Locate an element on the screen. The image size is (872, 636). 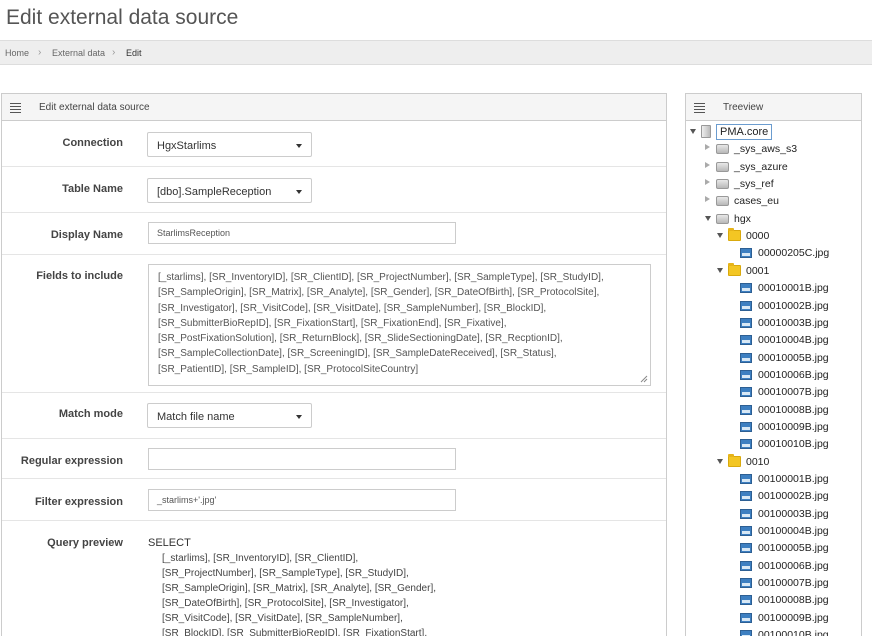
tree-node-file: 00100009B.jpg is located at coordinates (773, 617).